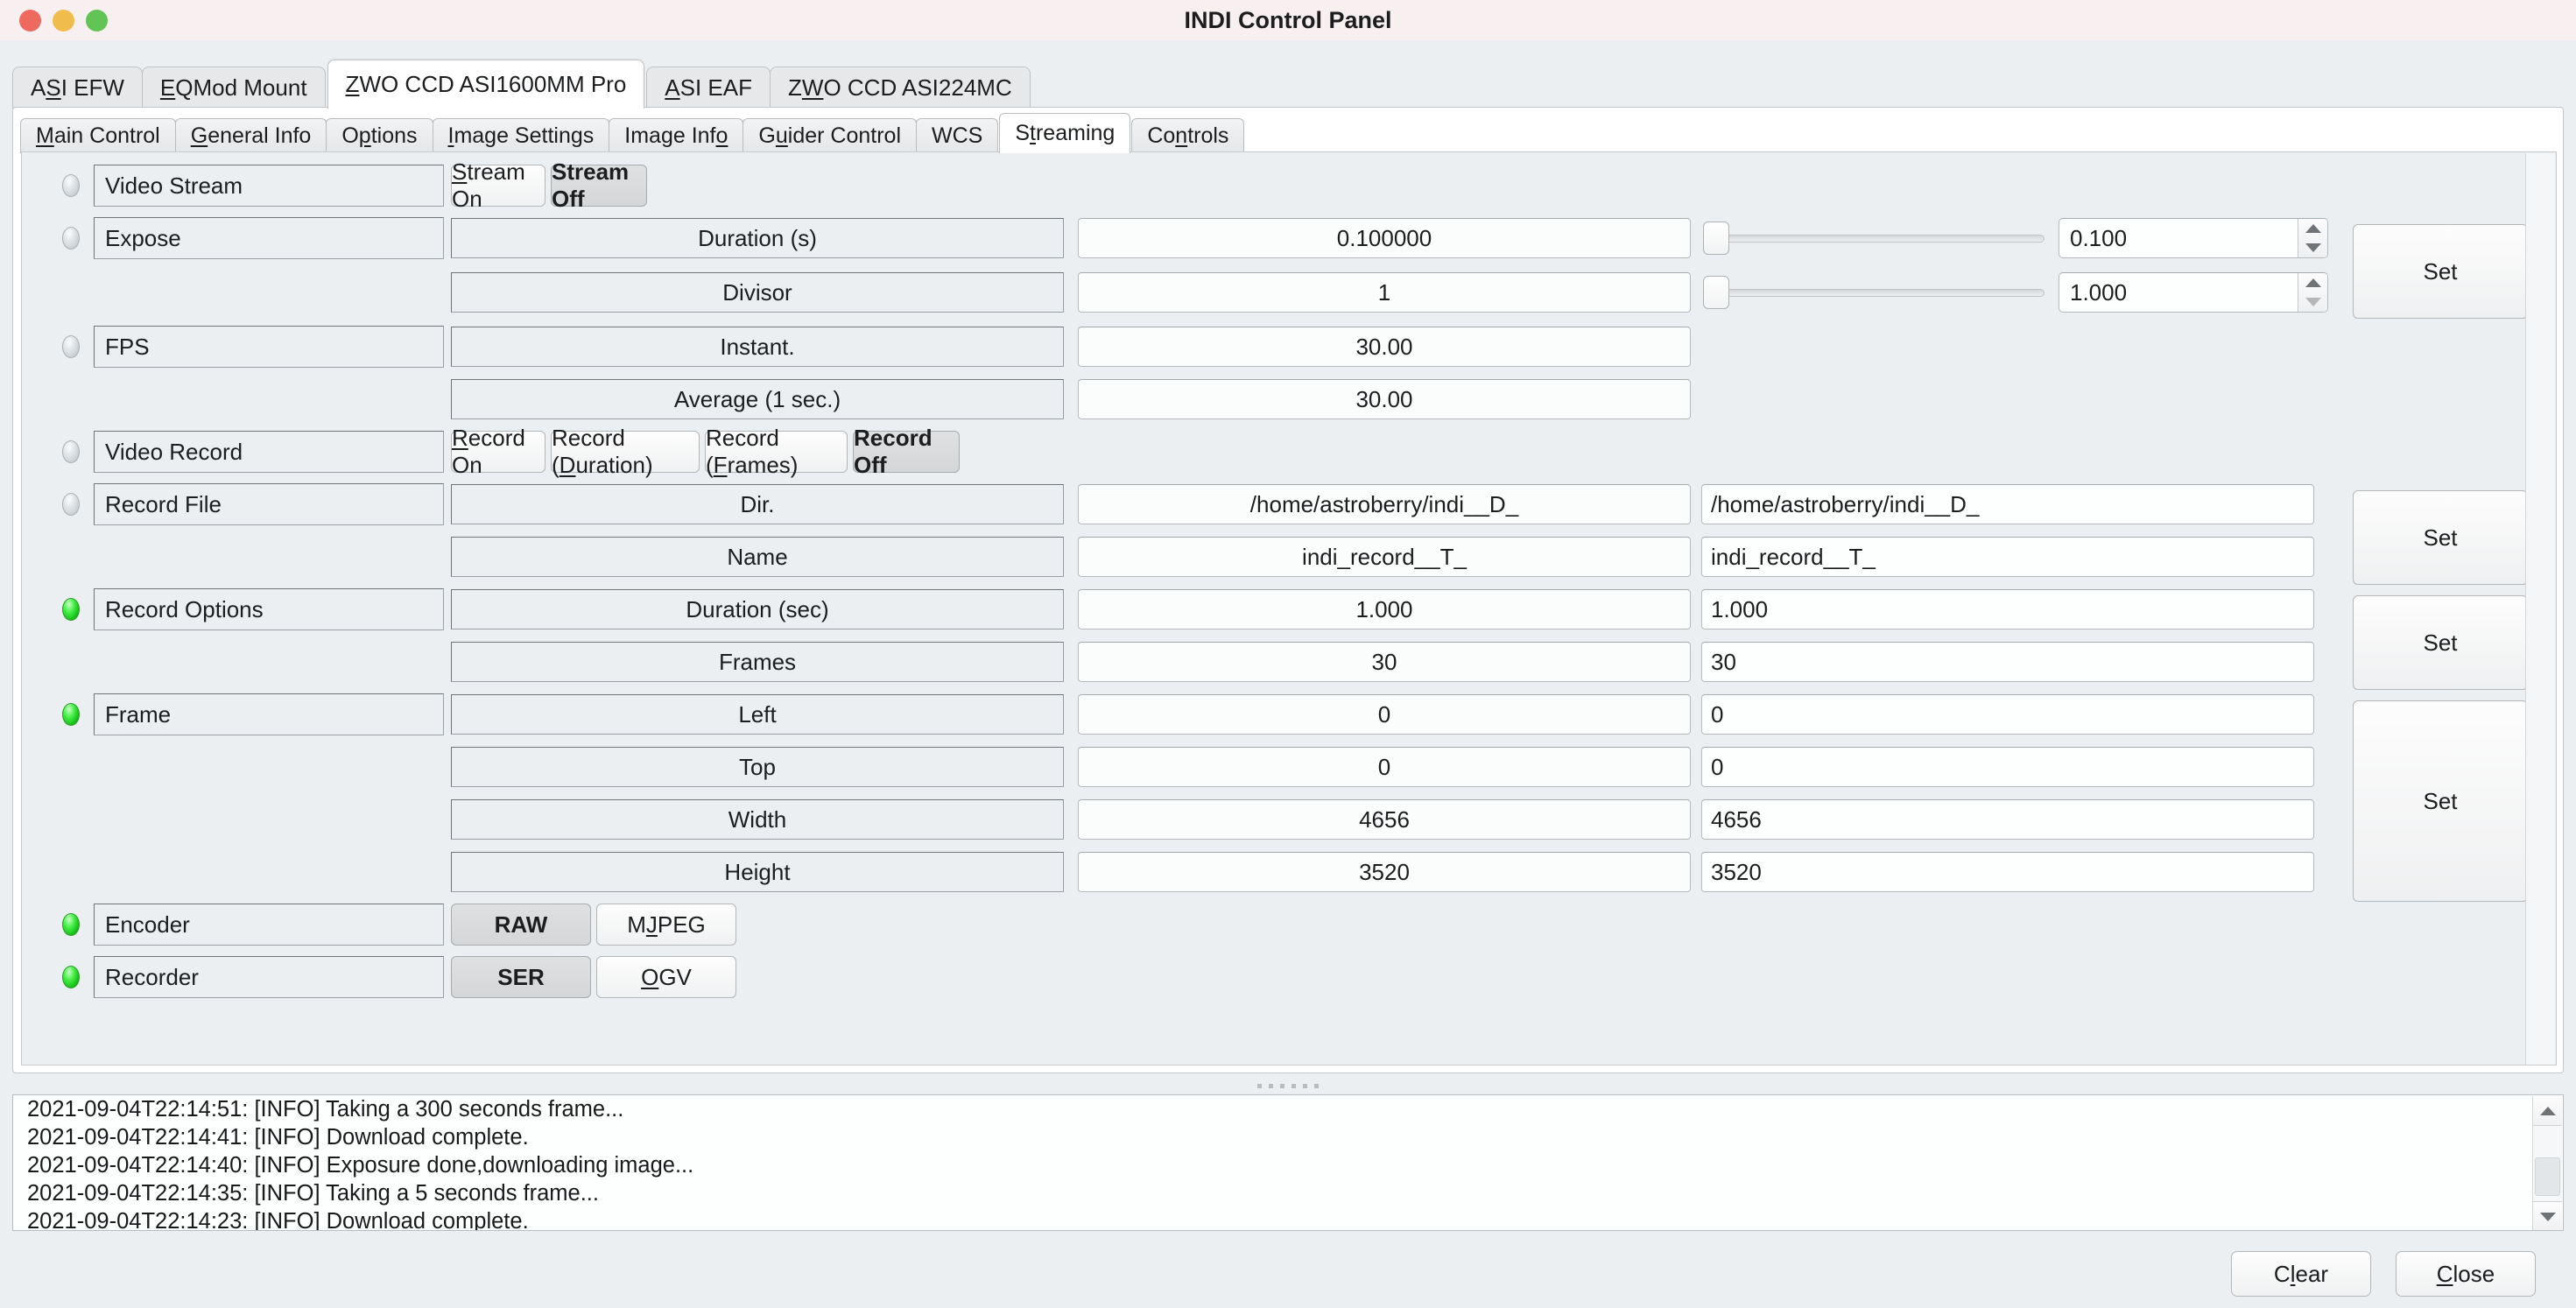 The width and height of the screenshot is (2576, 1308). What do you see at coordinates (757, 767) in the screenshot?
I see `label-frame-top: Top` at bounding box center [757, 767].